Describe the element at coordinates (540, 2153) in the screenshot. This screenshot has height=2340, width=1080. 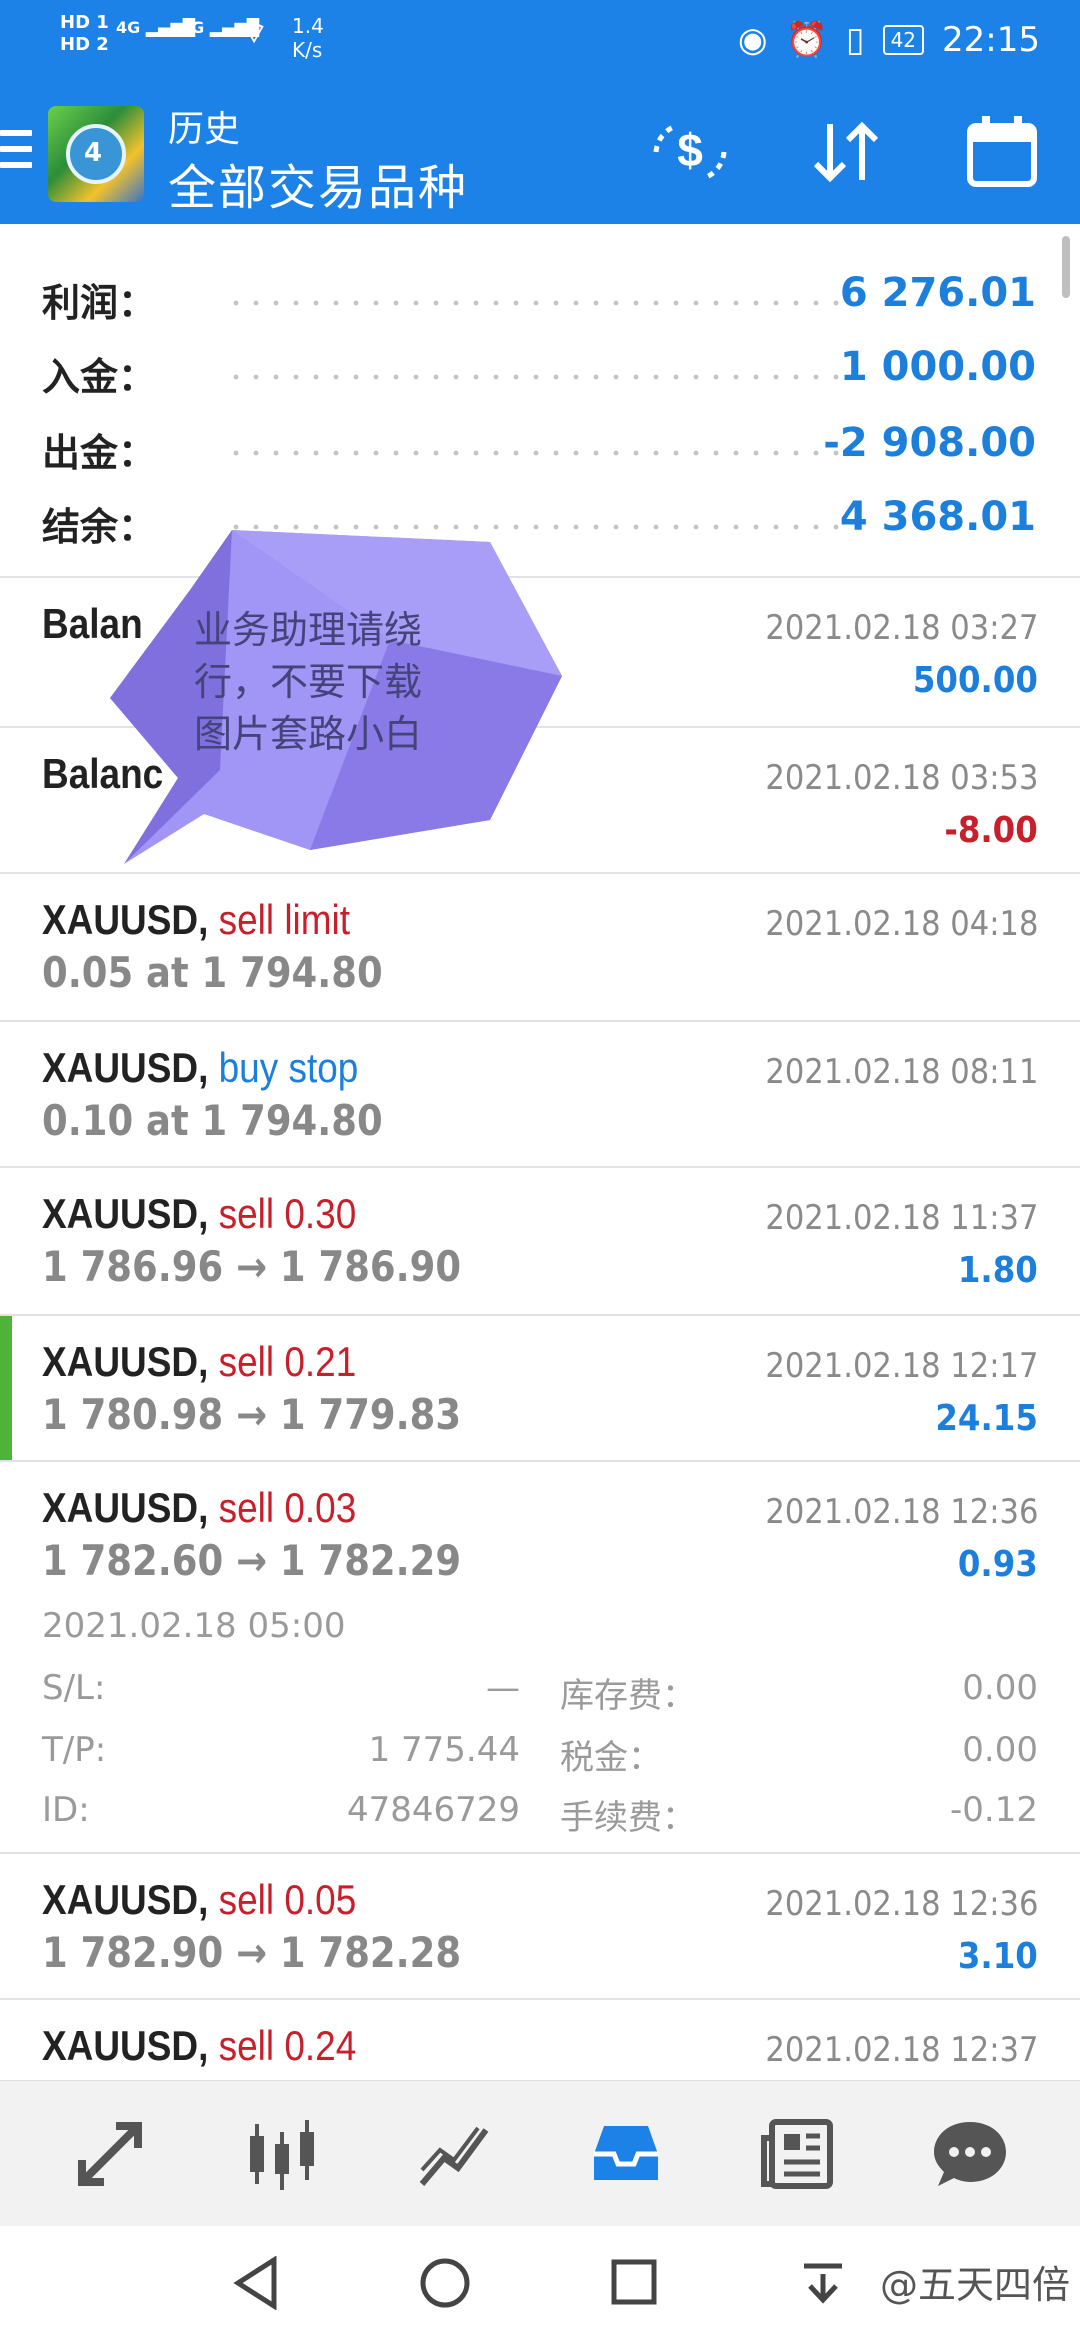
I see `bottom-tab-bar` at that location.